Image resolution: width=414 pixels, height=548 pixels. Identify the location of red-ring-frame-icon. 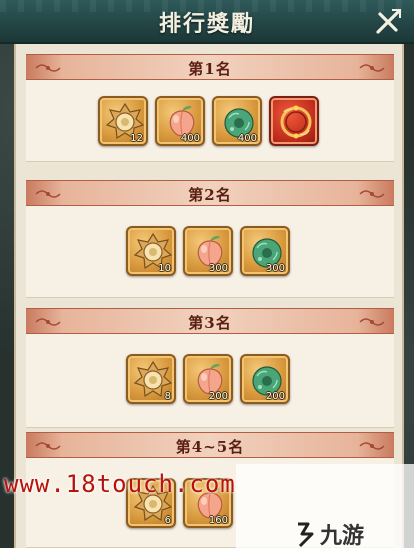
(296, 122).